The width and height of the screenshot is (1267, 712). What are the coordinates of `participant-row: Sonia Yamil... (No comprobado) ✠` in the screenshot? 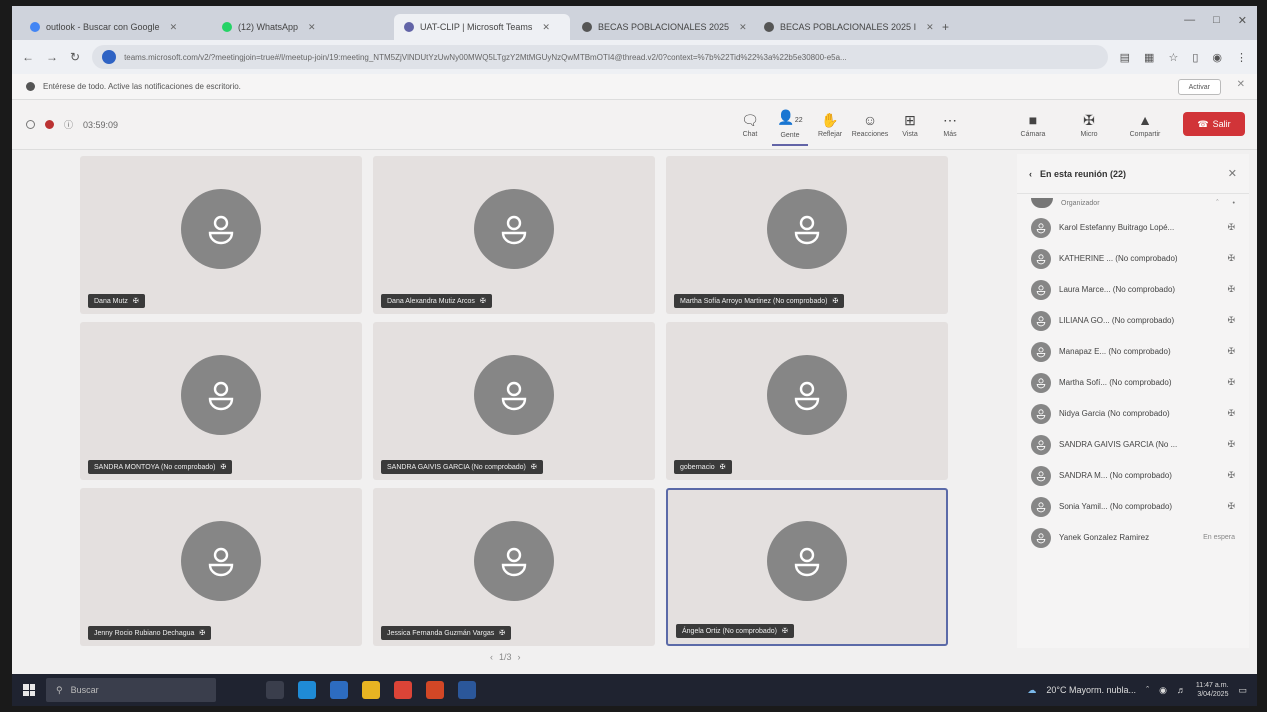 It's located at (1133, 506).